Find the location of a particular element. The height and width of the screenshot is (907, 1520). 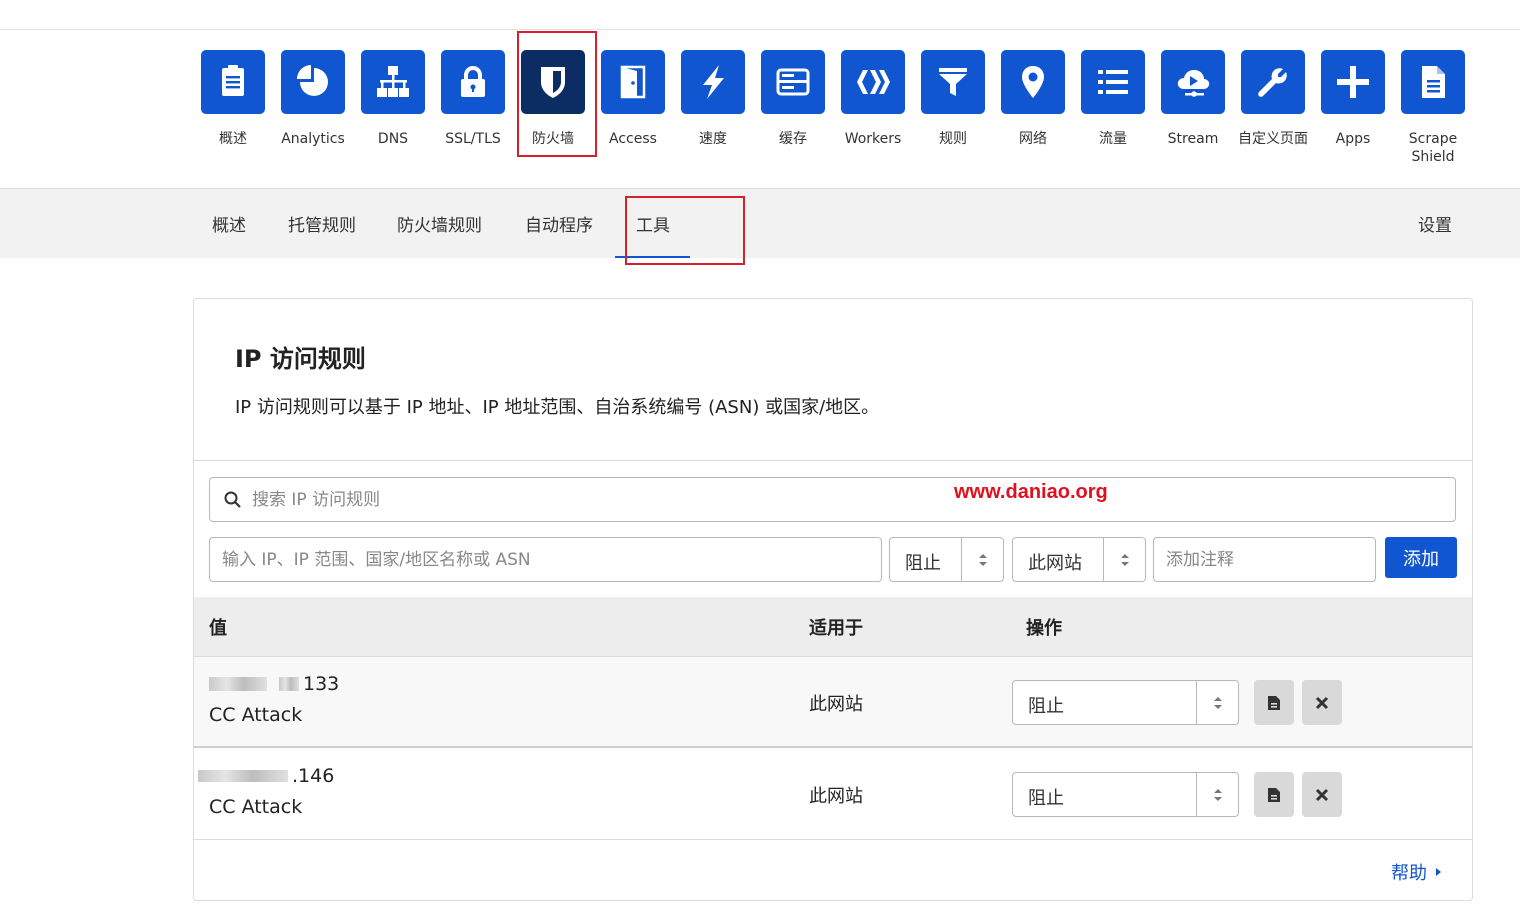

tab-firewall-rules: 防火墙规则 is located at coordinates (439, 223).